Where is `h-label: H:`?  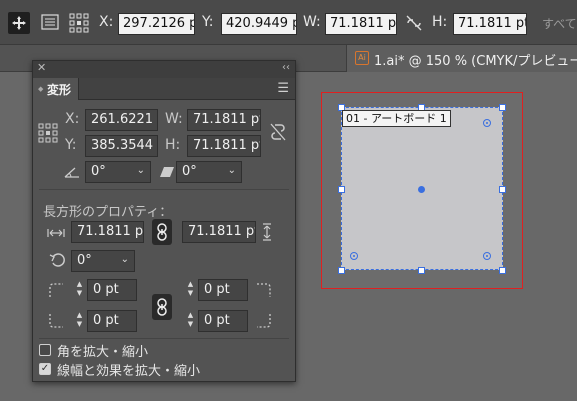 h-label: H: is located at coordinates (440, 22).